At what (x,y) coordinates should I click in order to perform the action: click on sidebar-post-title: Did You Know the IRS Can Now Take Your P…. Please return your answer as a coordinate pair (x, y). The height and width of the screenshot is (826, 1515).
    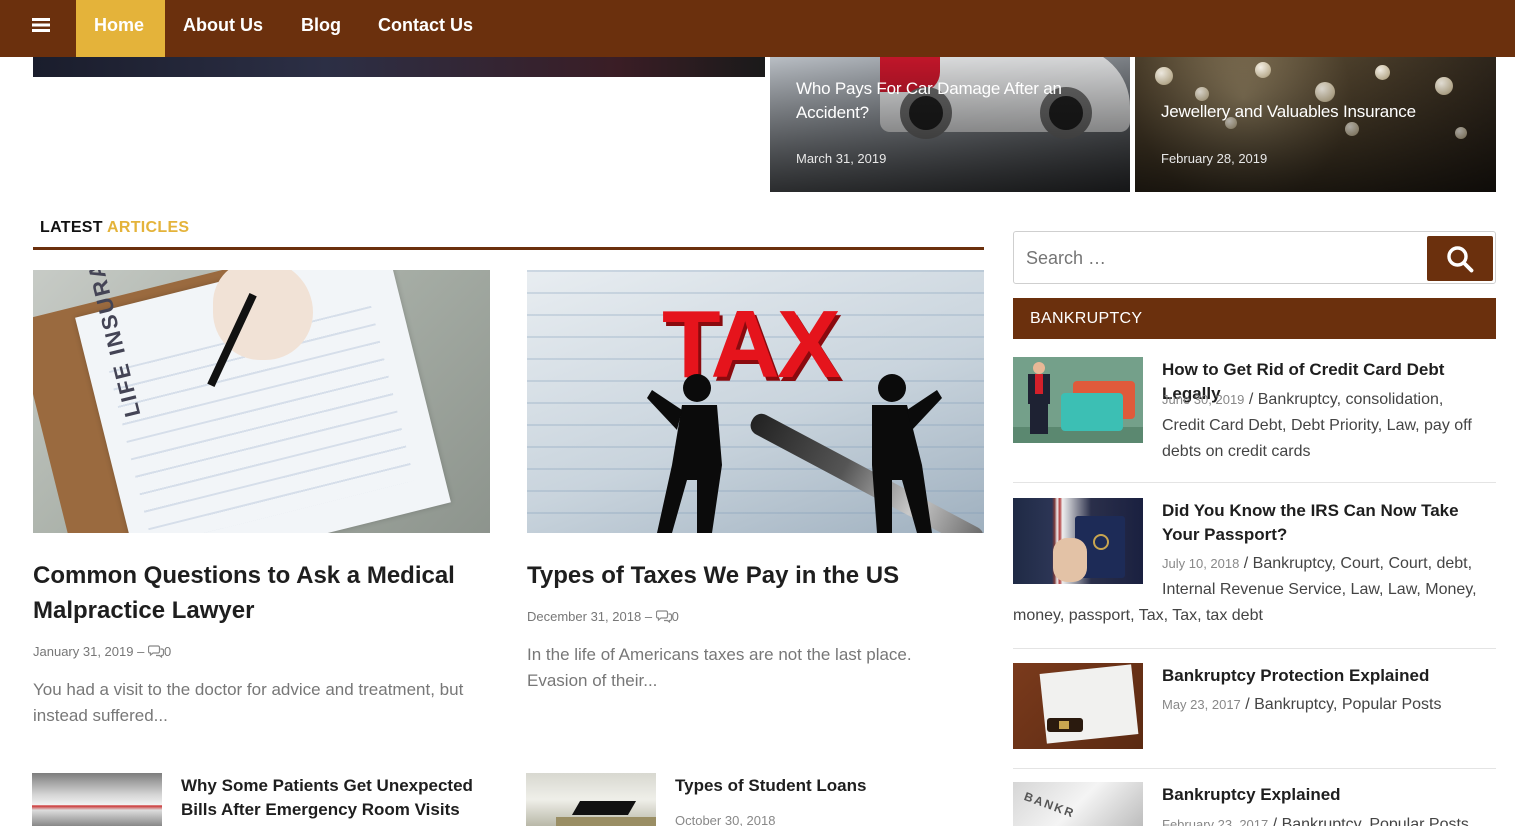
    Looking at the image, I should click on (1329, 523).